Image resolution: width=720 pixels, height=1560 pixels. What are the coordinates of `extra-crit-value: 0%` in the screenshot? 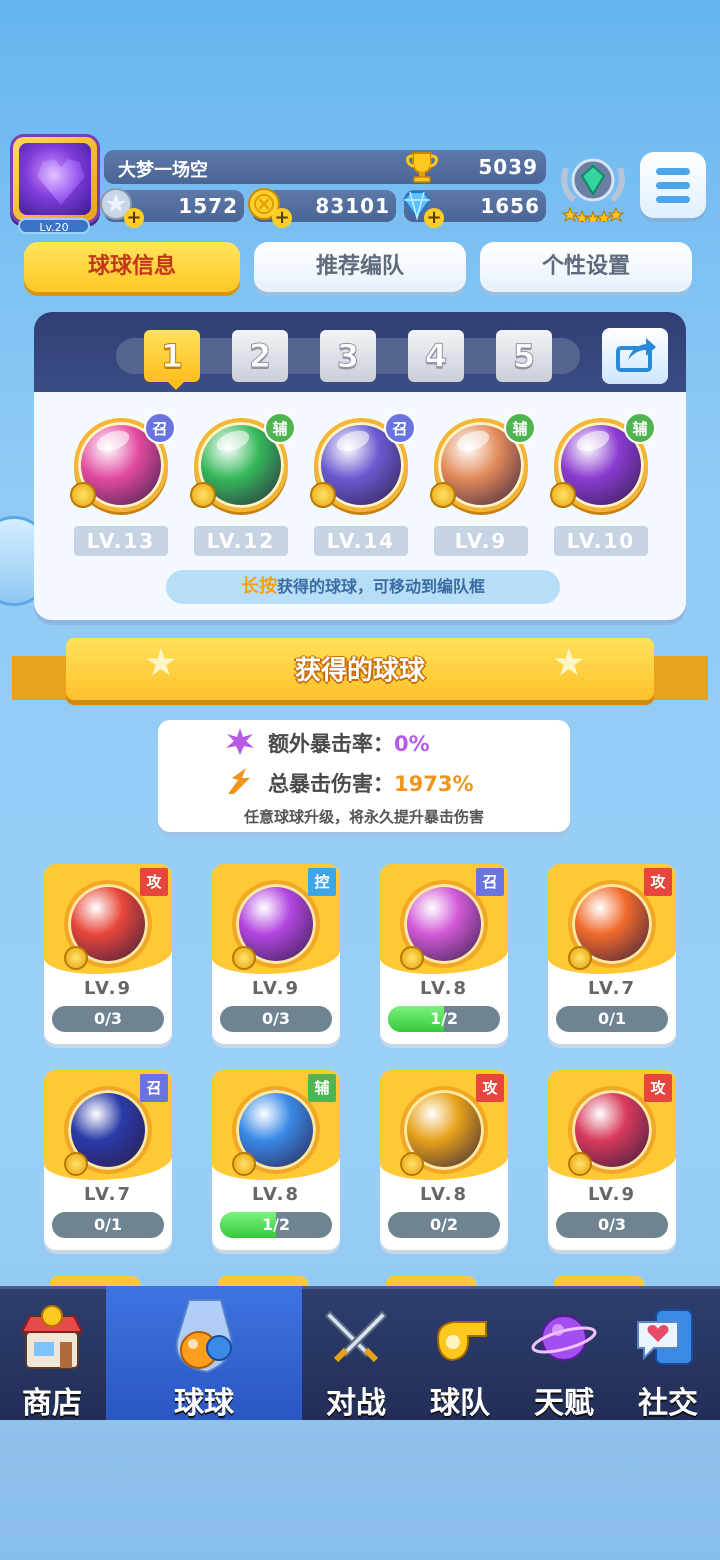 It's located at (412, 744).